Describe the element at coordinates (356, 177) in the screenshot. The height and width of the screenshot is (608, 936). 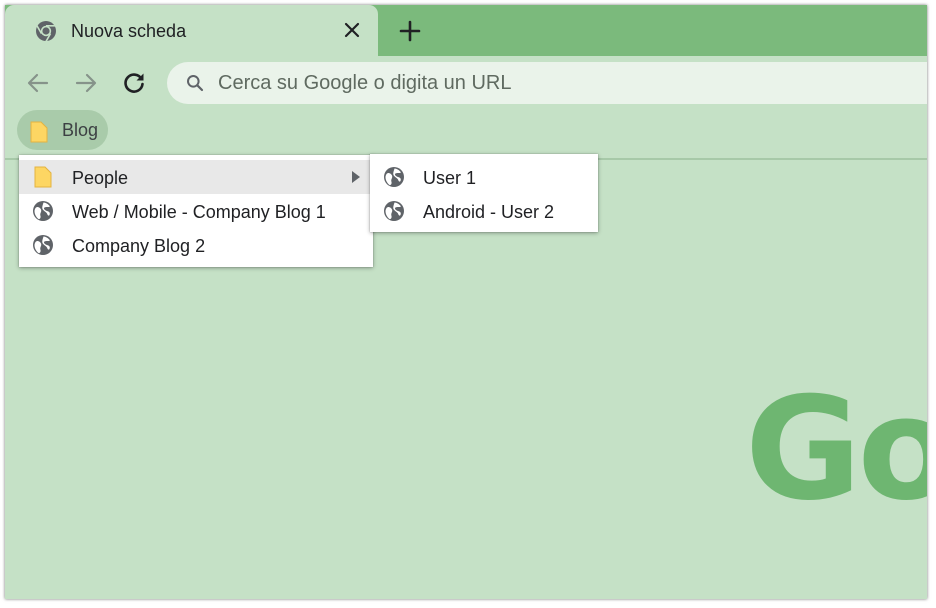
I see `submenu-arrow-icon` at that location.